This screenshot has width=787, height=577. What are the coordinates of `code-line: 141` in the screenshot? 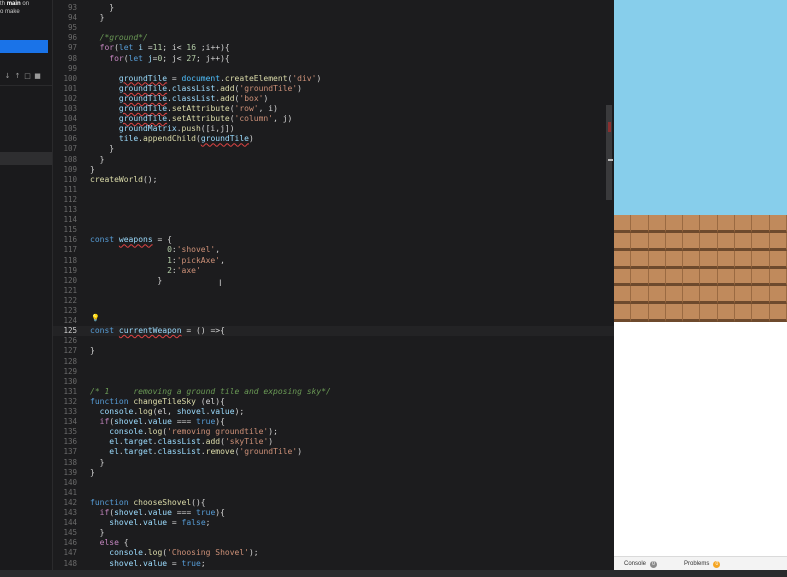 It's located at (333, 493).